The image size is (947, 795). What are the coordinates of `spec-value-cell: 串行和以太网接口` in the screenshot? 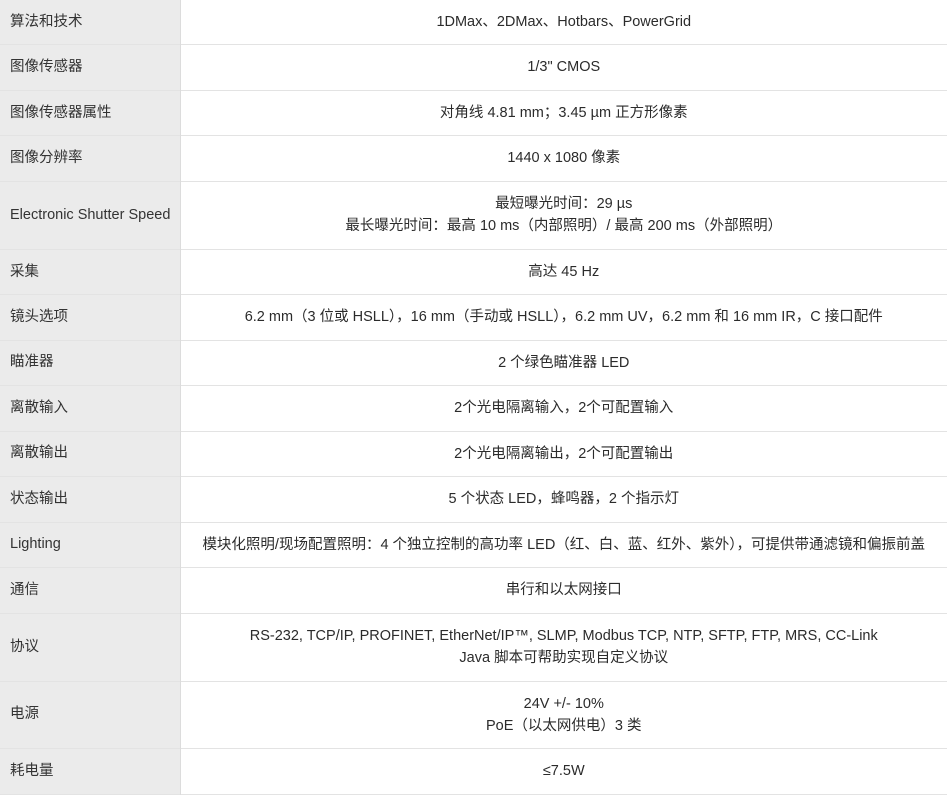 It's located at (563, 590).